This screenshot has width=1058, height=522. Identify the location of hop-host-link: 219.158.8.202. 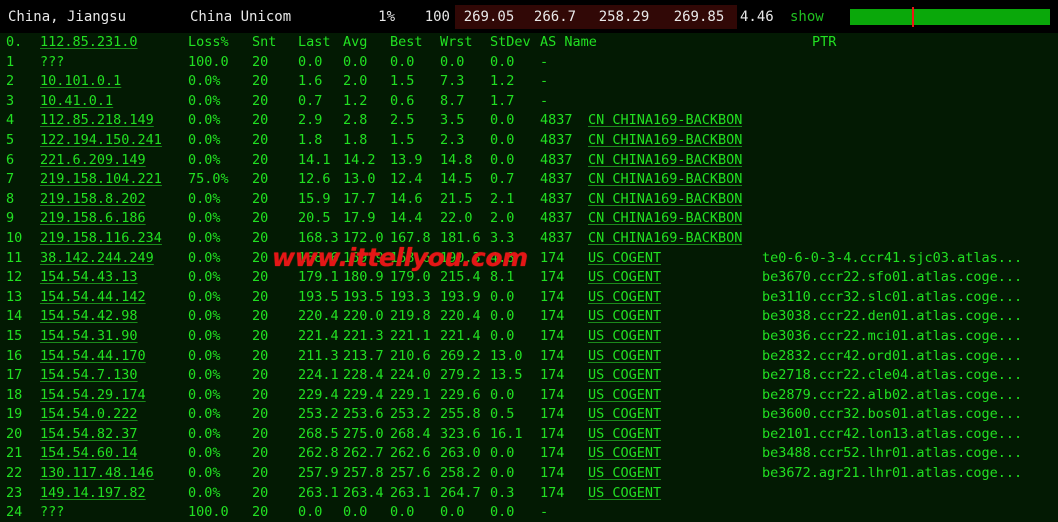
(93, 199).